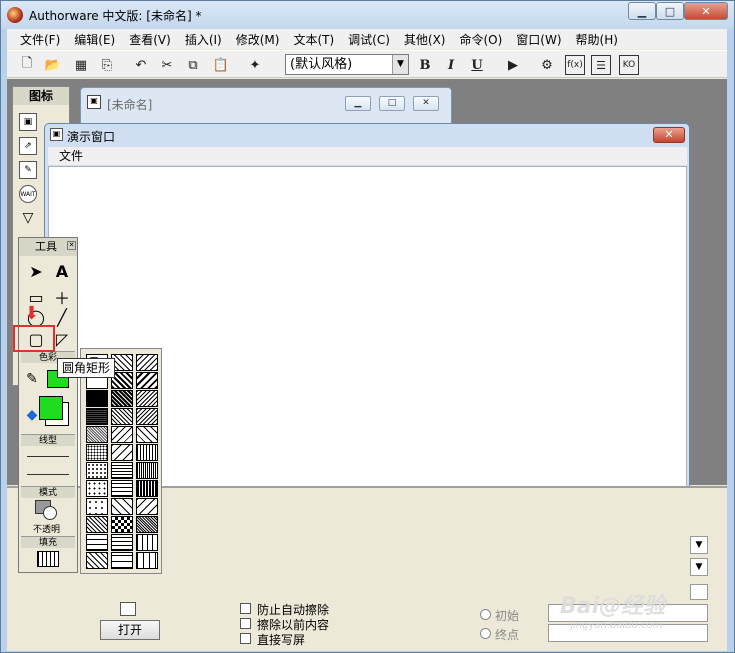 This screenshot has height=653, width=735. What do you see at coordinates (81, 65) in the screenshot?
I see `save-all-icon: ▦` at bounding box center [81, 65].